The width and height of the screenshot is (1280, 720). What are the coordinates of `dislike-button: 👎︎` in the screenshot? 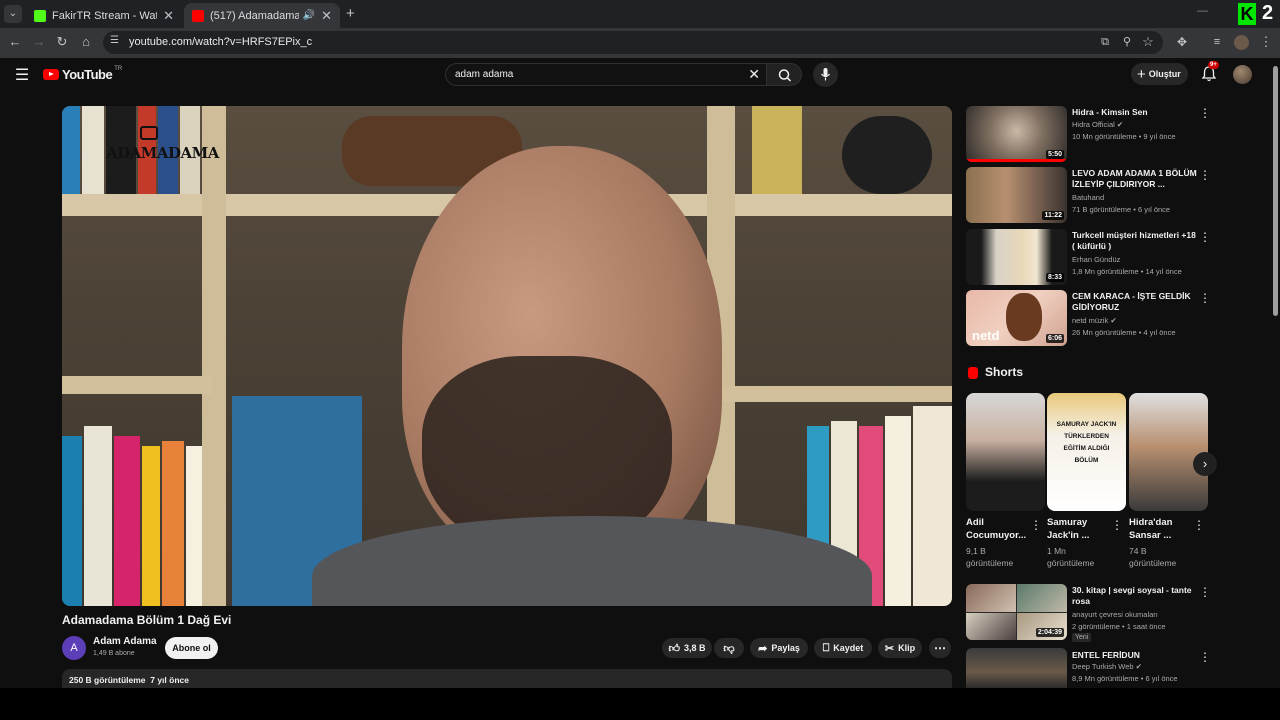 It's located at (729, 648).